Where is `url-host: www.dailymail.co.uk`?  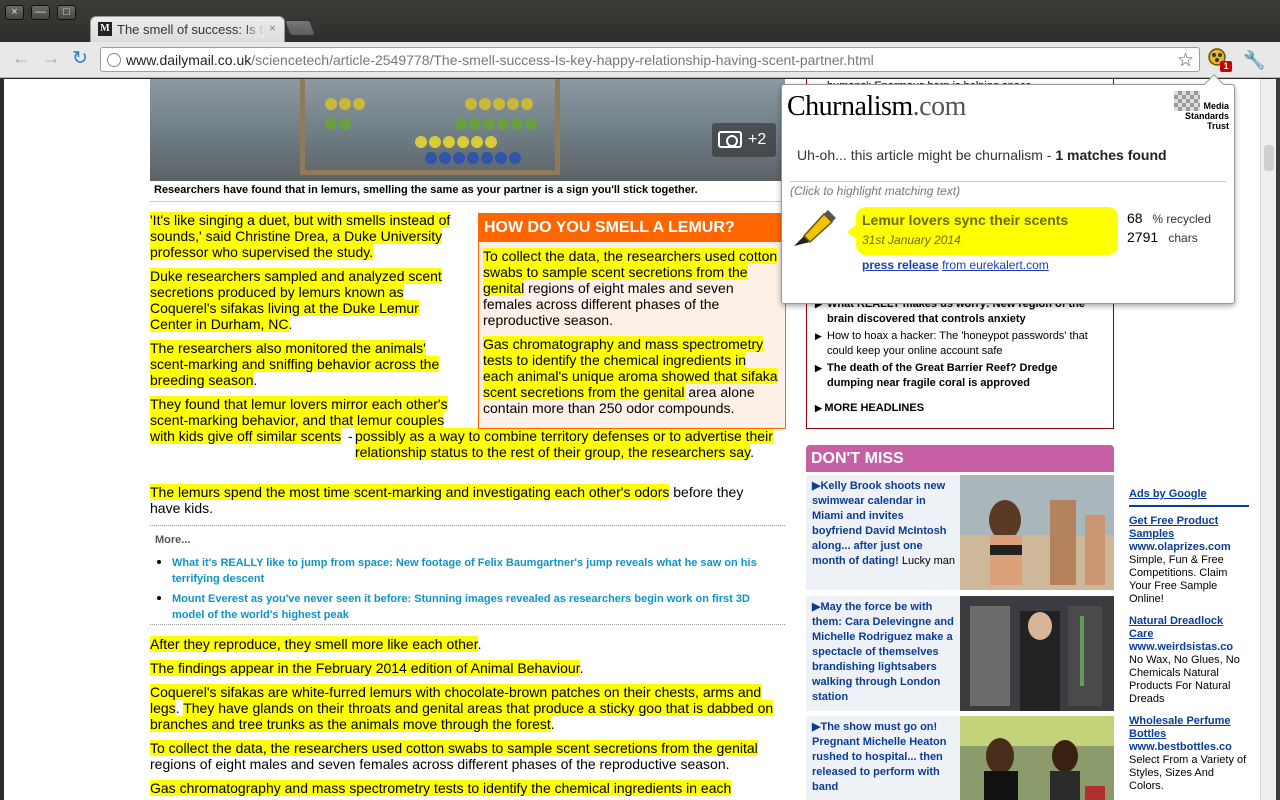 url-host: www.dailymail.co.uk is located at coordinates (189, 60).